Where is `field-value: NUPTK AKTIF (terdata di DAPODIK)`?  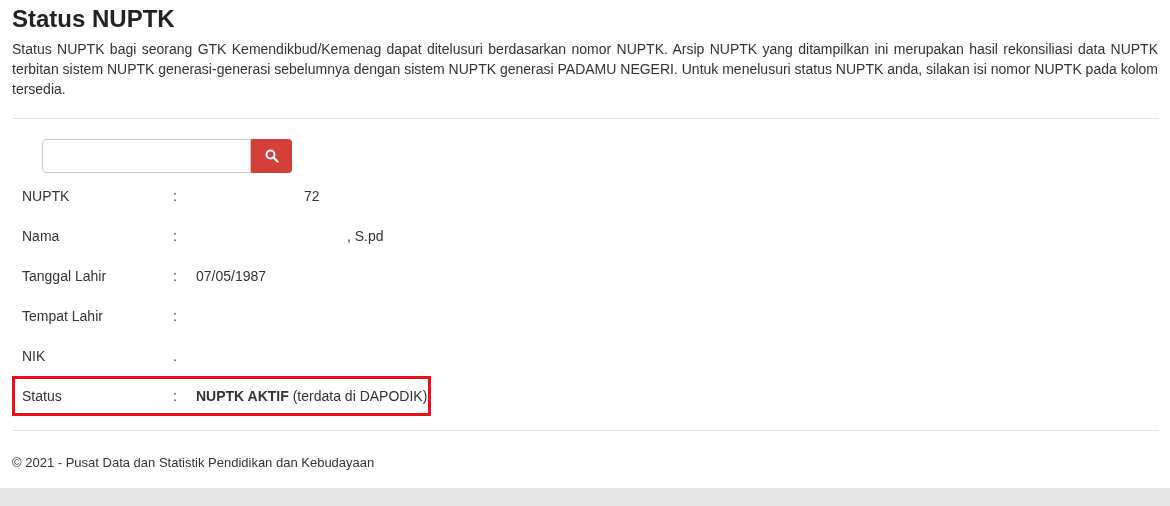
field-value: NUPTK AKTIF (terdata di DAPODIK) is located at coordinates (312, 396).